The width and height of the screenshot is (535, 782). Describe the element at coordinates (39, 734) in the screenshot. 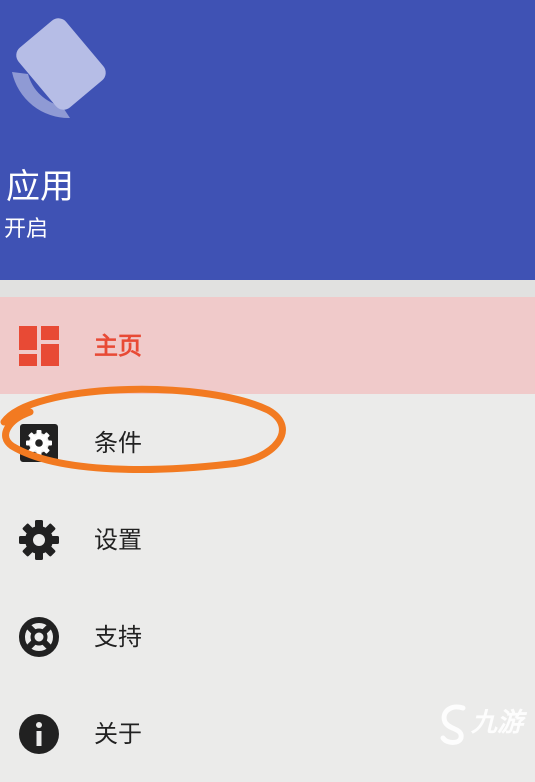

I see `info-icon` at that location.